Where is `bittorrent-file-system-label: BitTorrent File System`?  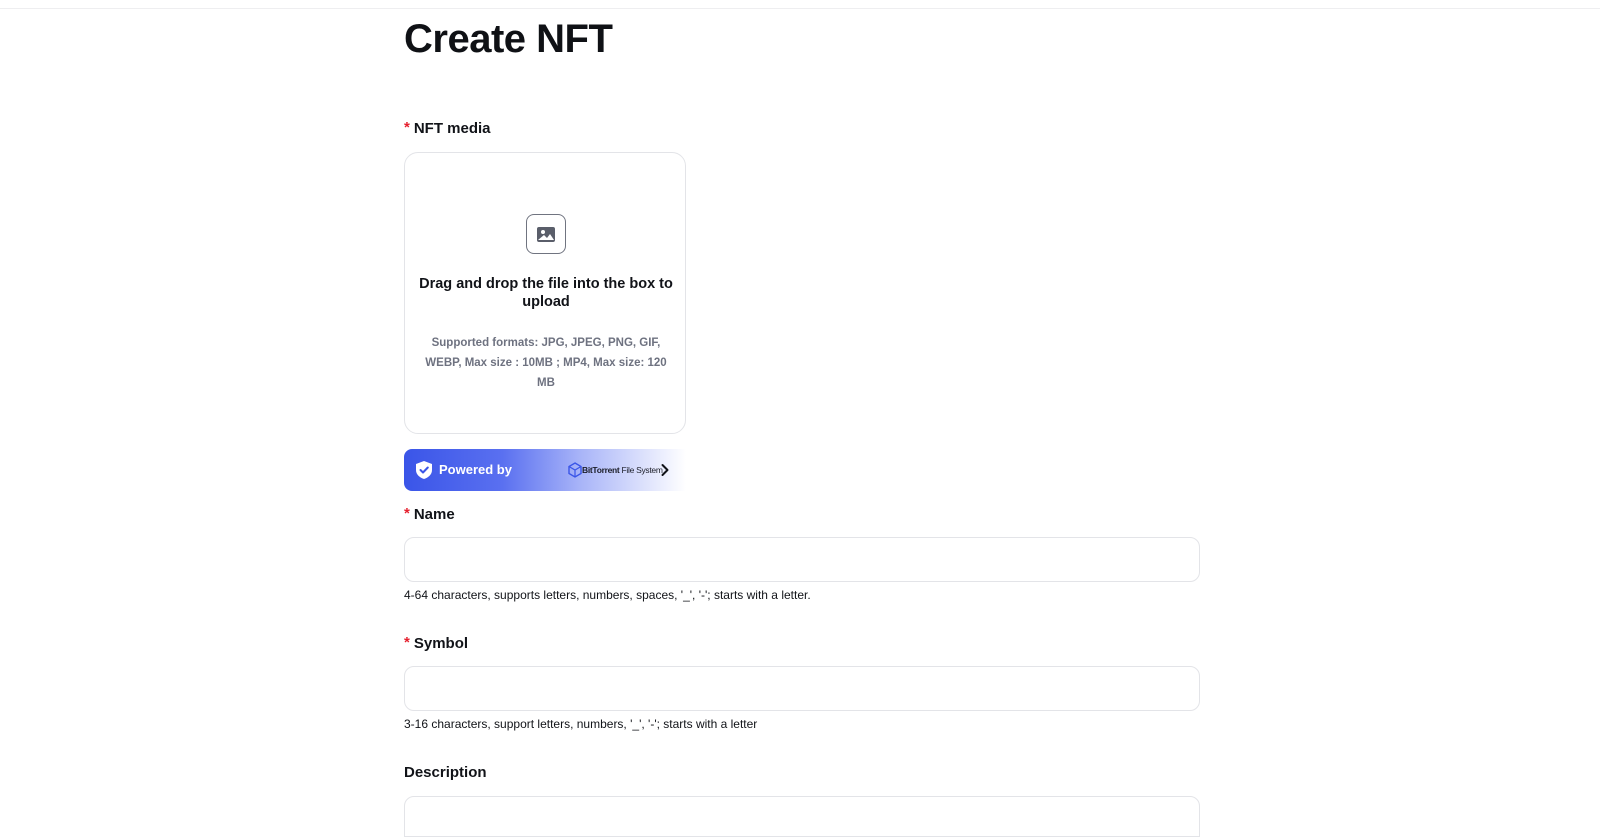
bittorrent-file-system-label: BitTorrent File System is located at coordinates (622, 470).